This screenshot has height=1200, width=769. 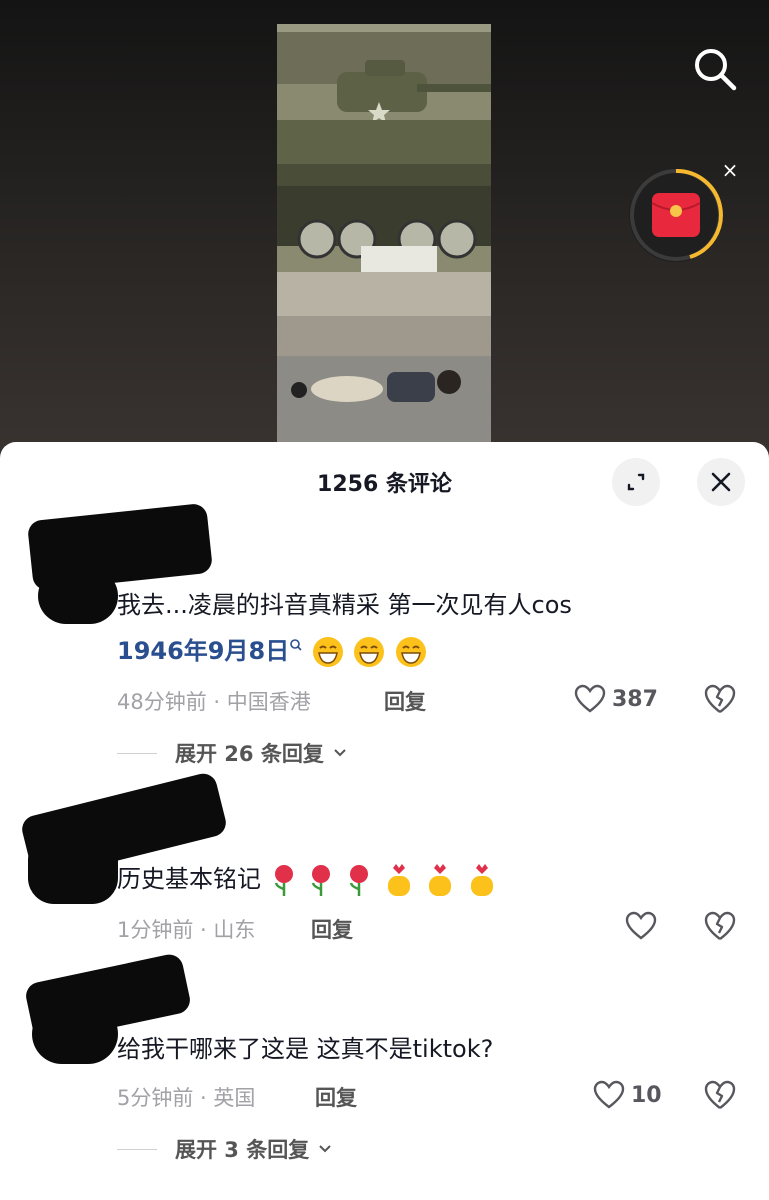 I want to click on comment-text: 给我干哪来了这是 这真不是tiktok?, so click(x=305, y=1049).